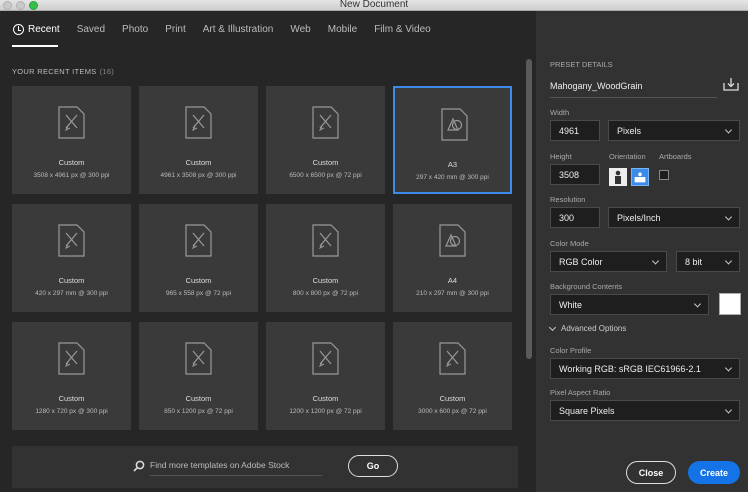  Describe the element at coordinates (645, 410) in the screenshot. I see `pixel-aspect-ratio-select: Square Pixels` at that location.